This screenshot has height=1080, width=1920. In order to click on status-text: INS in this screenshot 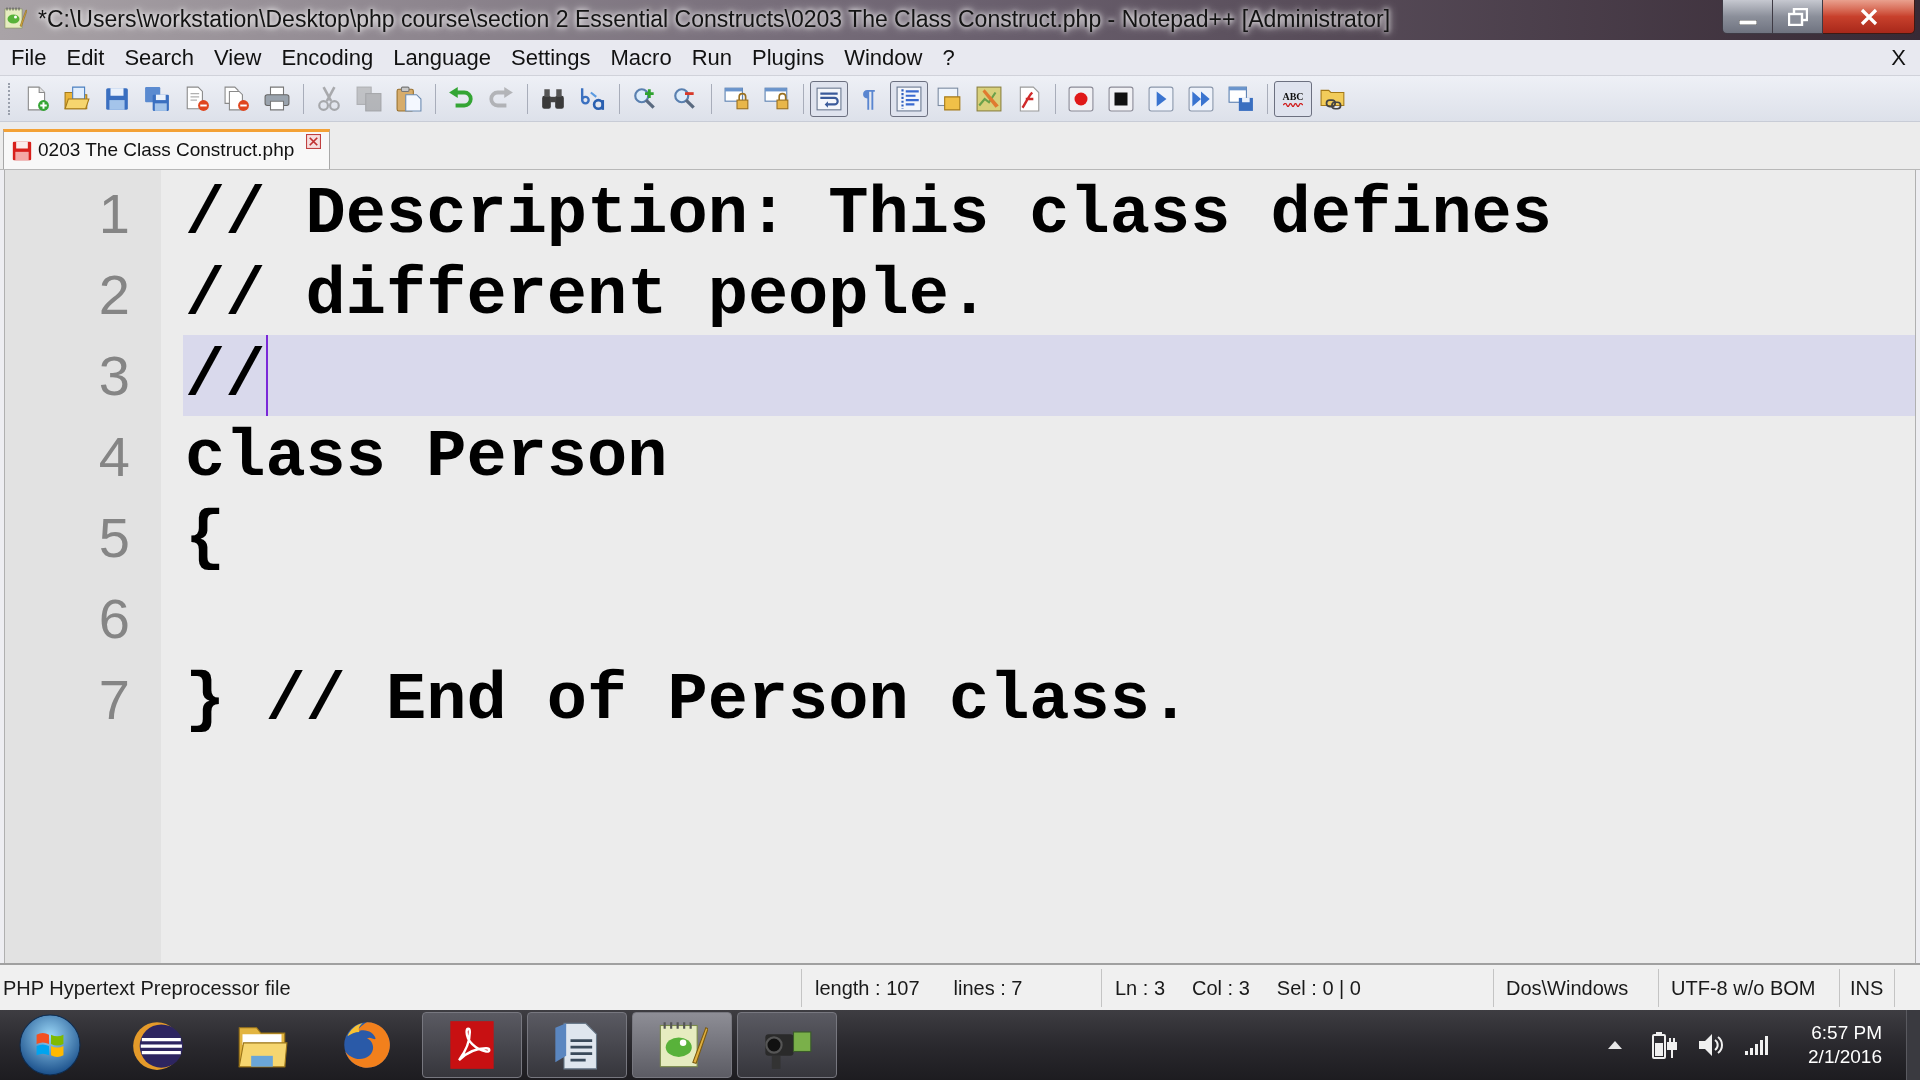, I will do `click(1867, 987)`.